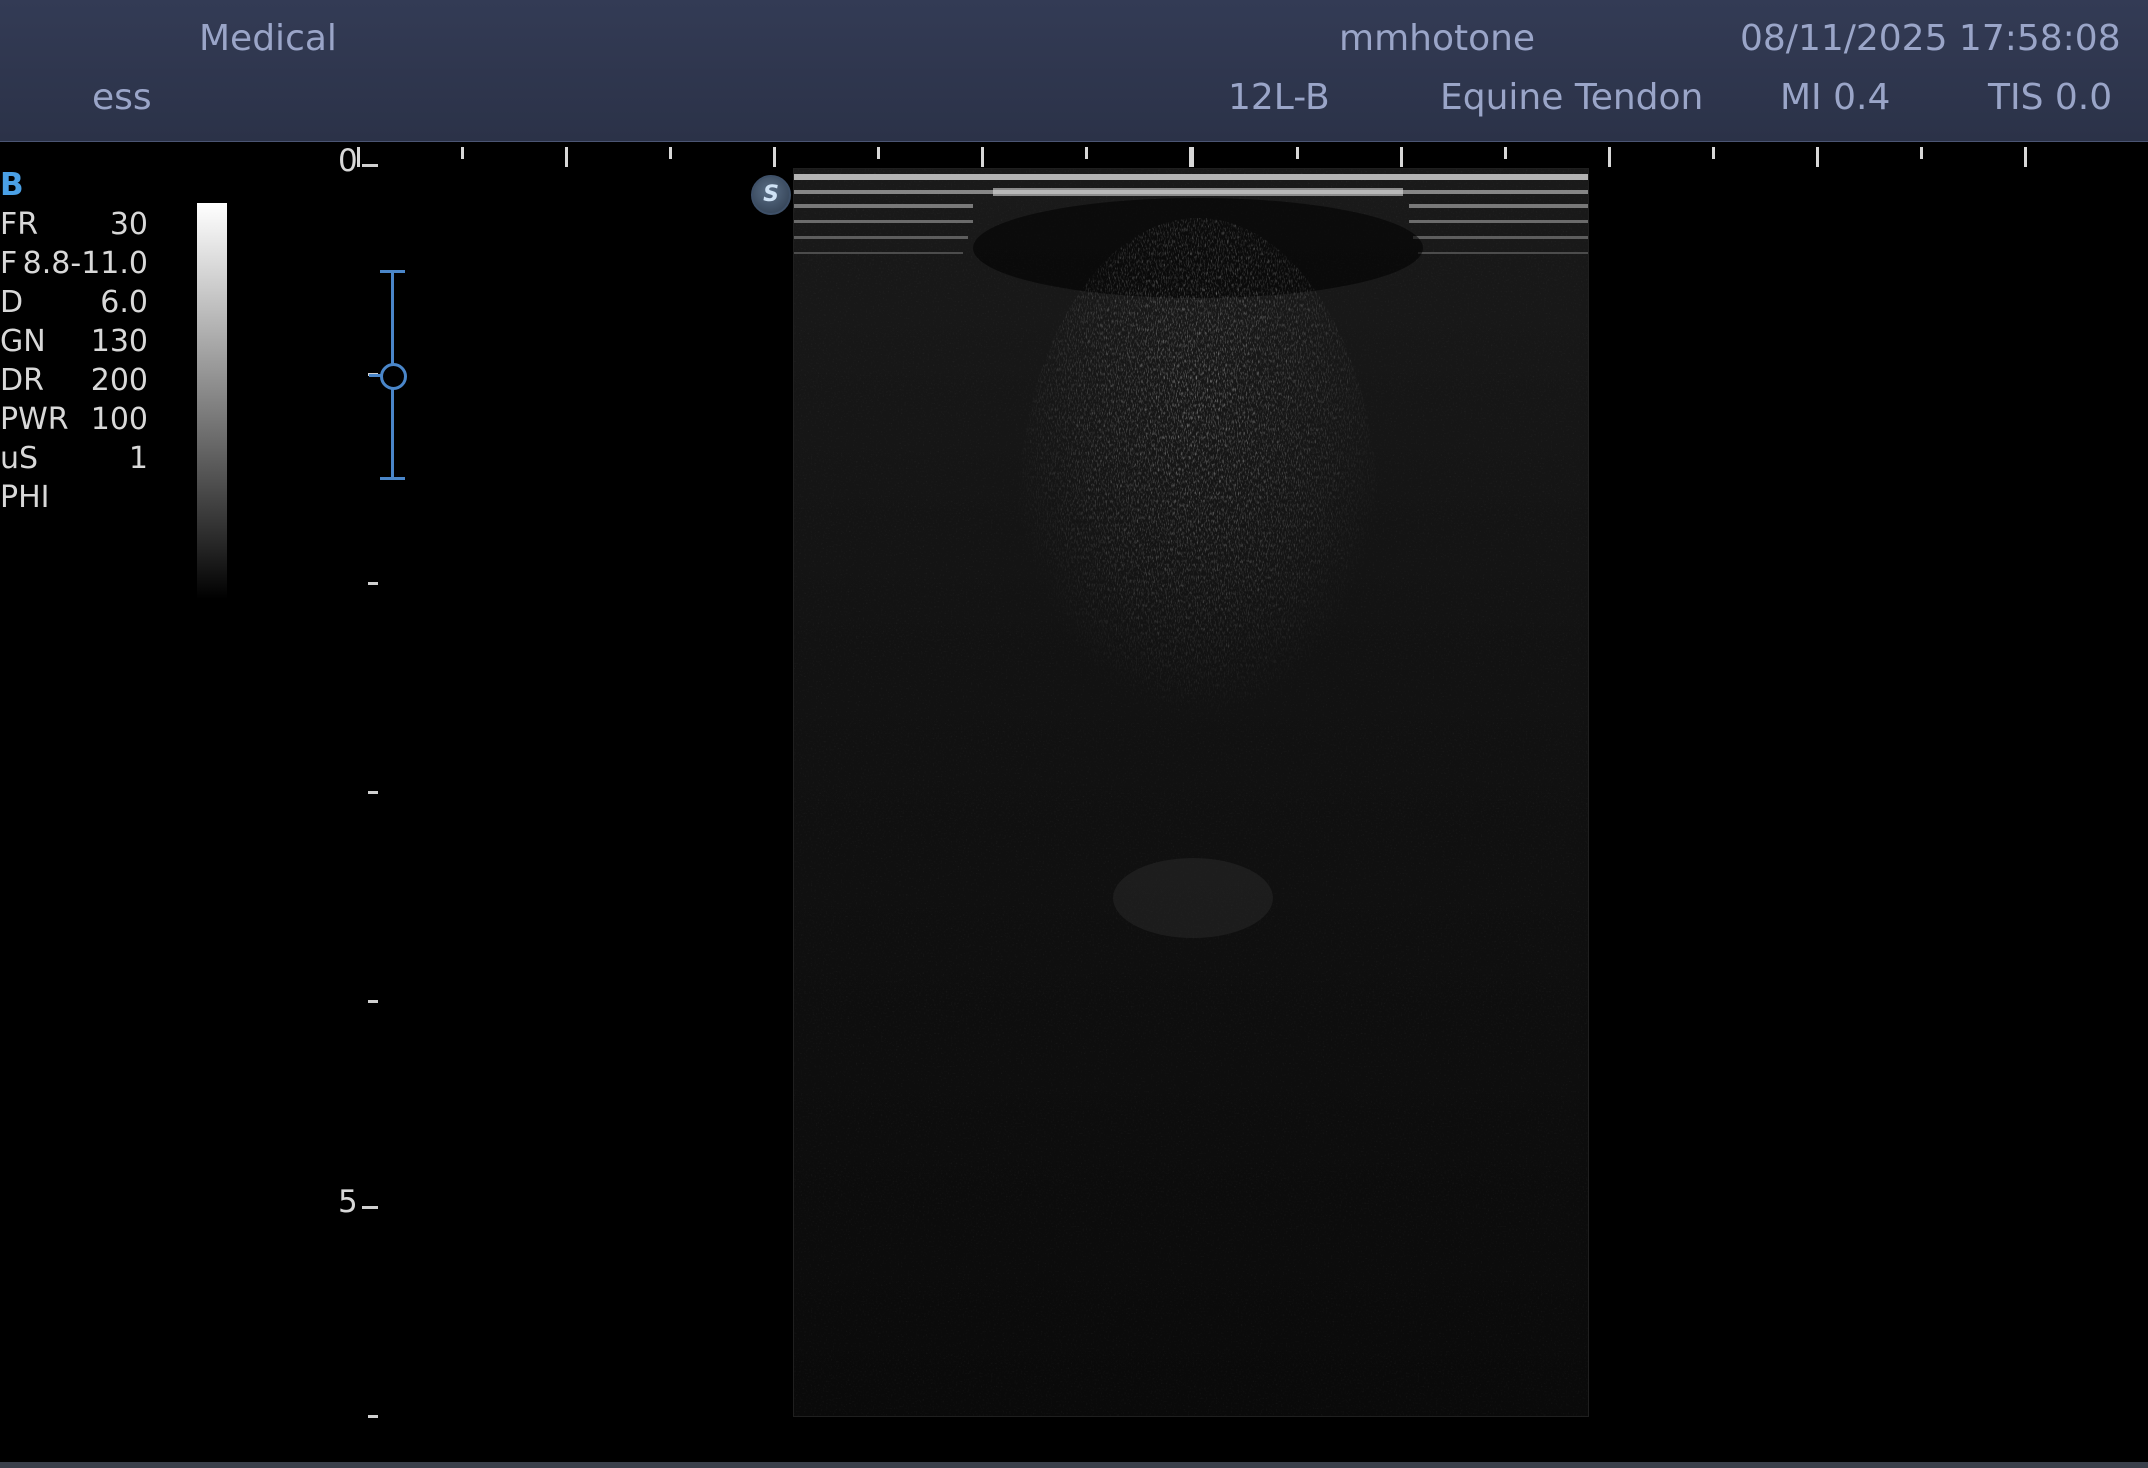 This screenshot has width=2148, height=1468. What do you see at coordinates (74, 302) in the screenshot?
I see `param-row-depth: D 6.0` at bounding box center [74, 302].